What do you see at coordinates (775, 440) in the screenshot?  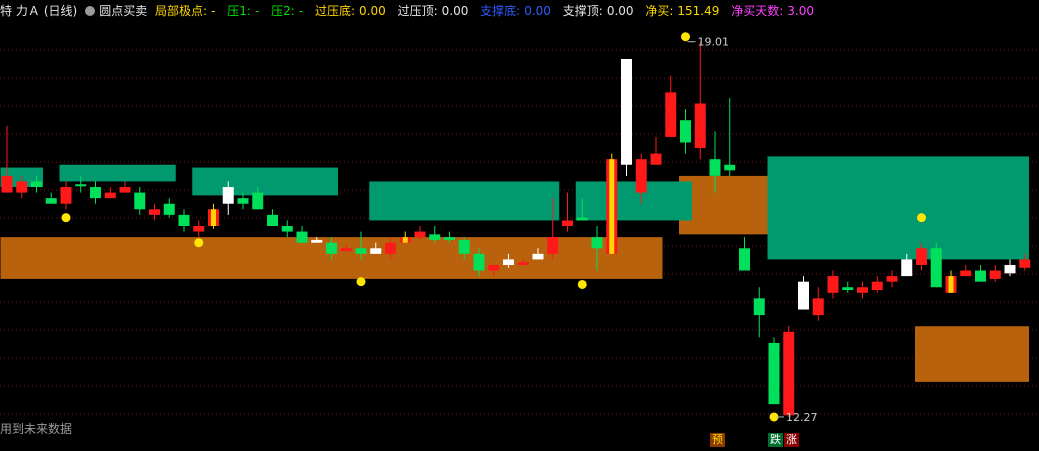 I see `signal-die-badge: 跌` at bounding box center [775, 440].